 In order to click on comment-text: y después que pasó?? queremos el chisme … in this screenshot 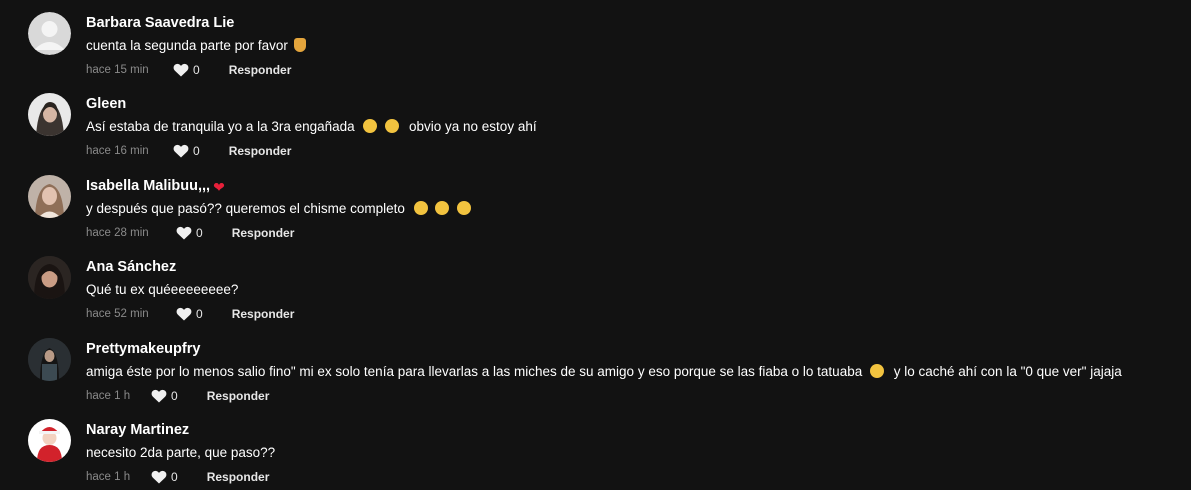, I will do `click(279, 208)`.